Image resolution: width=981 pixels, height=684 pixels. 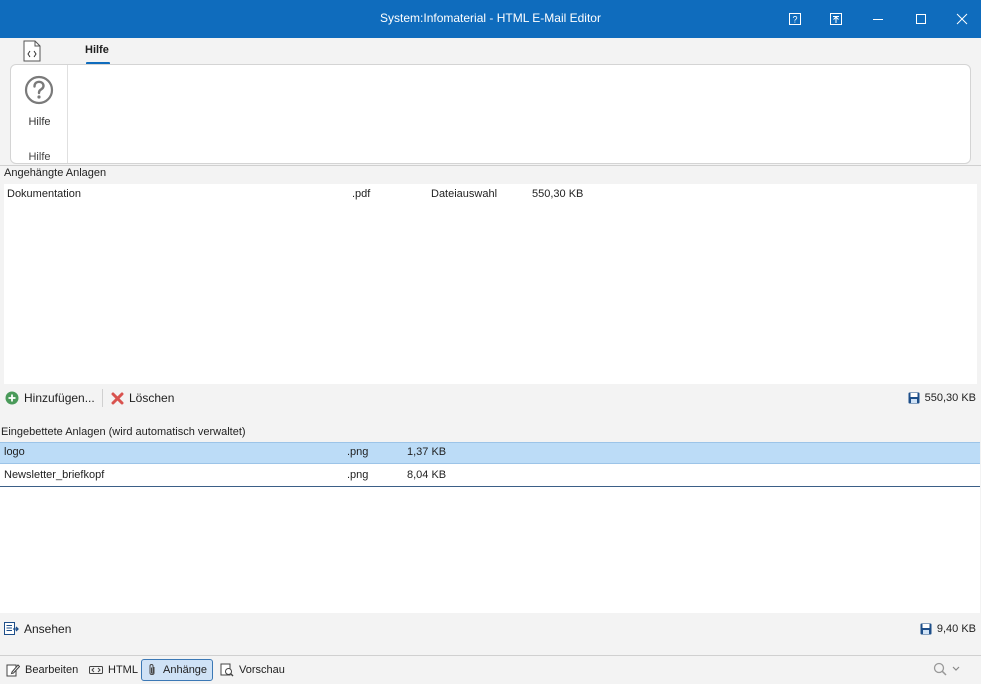 What do you see at coordinates (97, 50) in the screenshot?
I see `tab-hilfe: Hilfe` at bounding box center [97, 50].